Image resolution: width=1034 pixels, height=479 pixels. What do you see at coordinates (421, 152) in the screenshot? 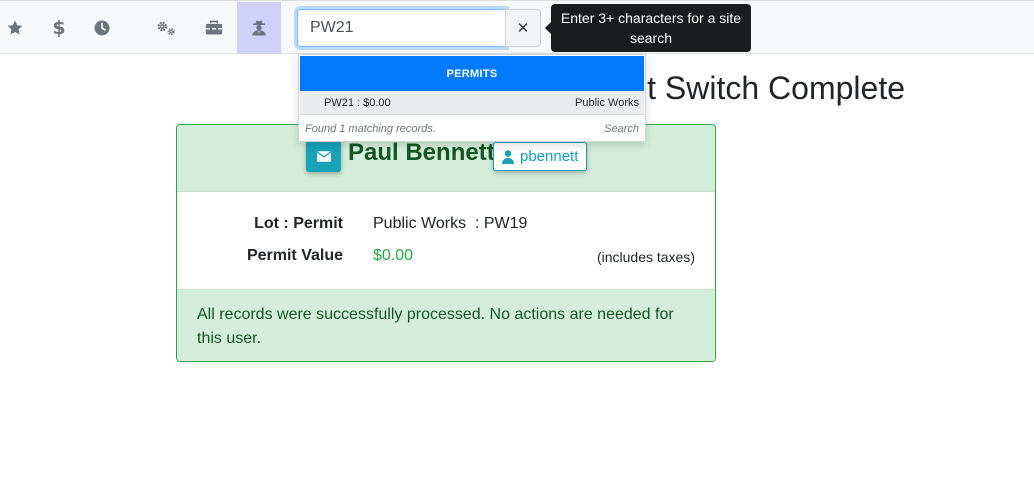
I see `user-name: Paul Bennett` at bounding box center [421, 152].